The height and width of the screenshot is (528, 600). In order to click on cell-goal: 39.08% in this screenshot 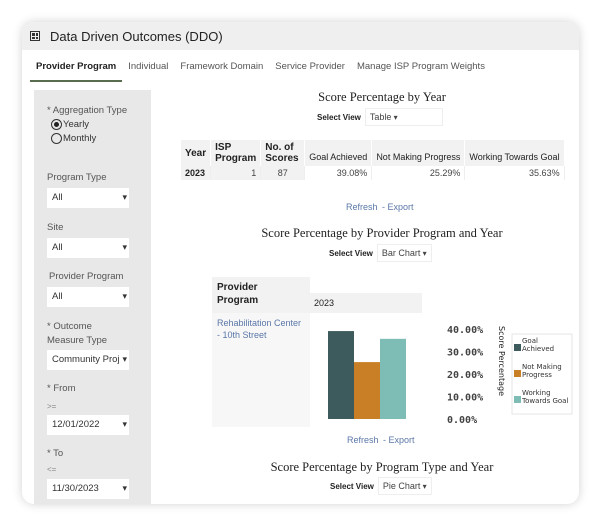, I will do `click(338, 173)`.